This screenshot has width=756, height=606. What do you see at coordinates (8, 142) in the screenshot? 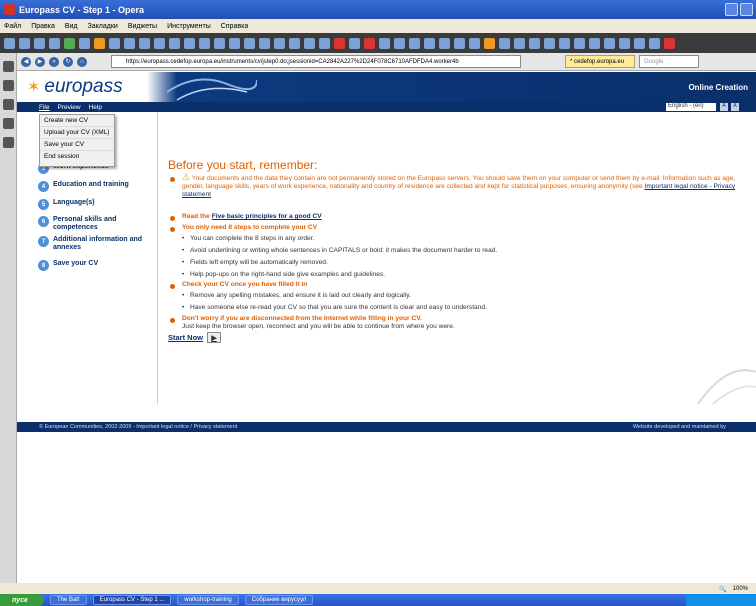
I see `add-panel-icon` at bounding box center [8, 142].